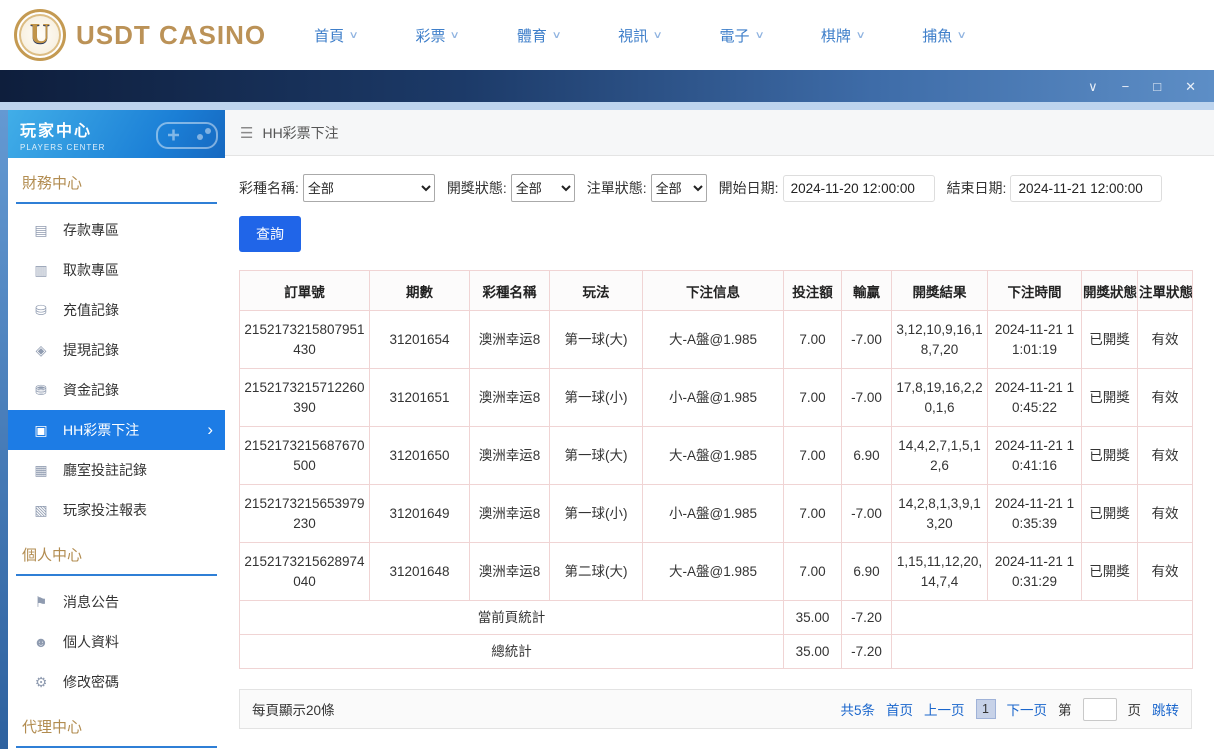  I want to click on cell-order-no: 2152173215628974040, so click(304, 571).